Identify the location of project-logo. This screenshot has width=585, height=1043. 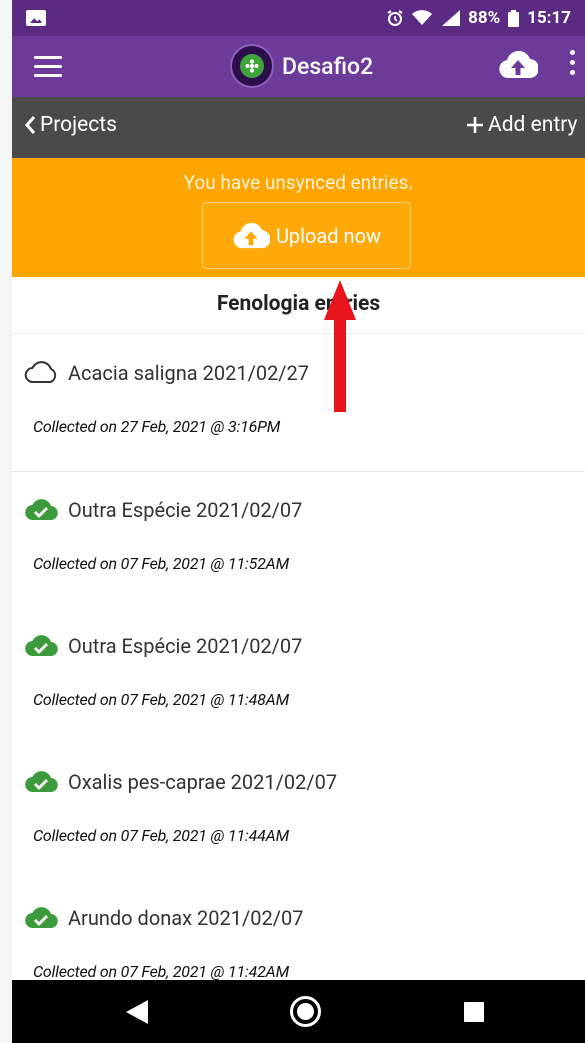
(252, 66).